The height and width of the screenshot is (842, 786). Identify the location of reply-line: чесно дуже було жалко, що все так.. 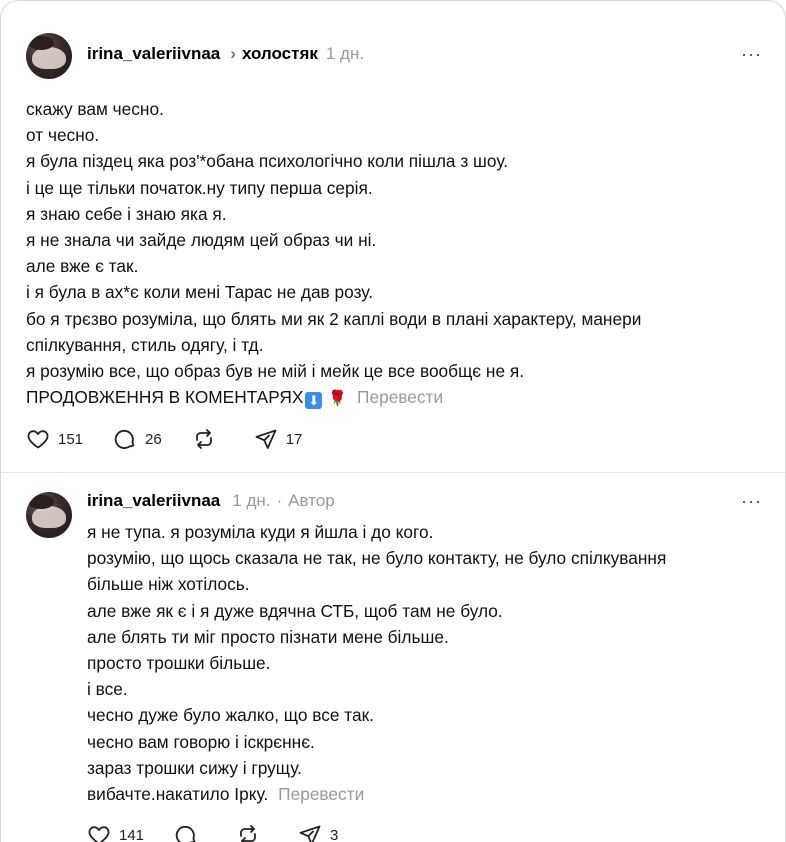
(230, 715).